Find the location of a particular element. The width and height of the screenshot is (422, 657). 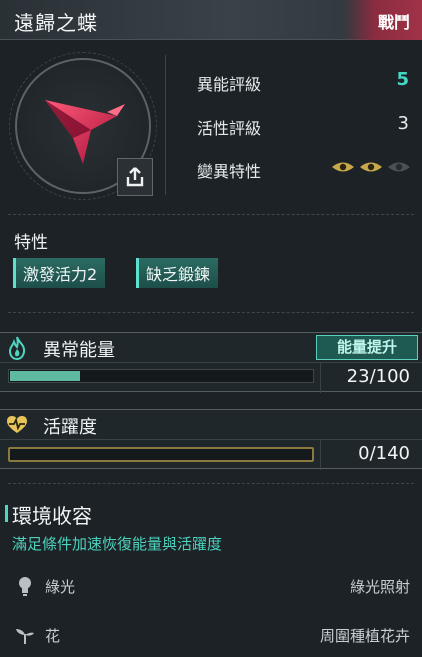

activity-value: 0/140 is located at coordinates (384, 453).